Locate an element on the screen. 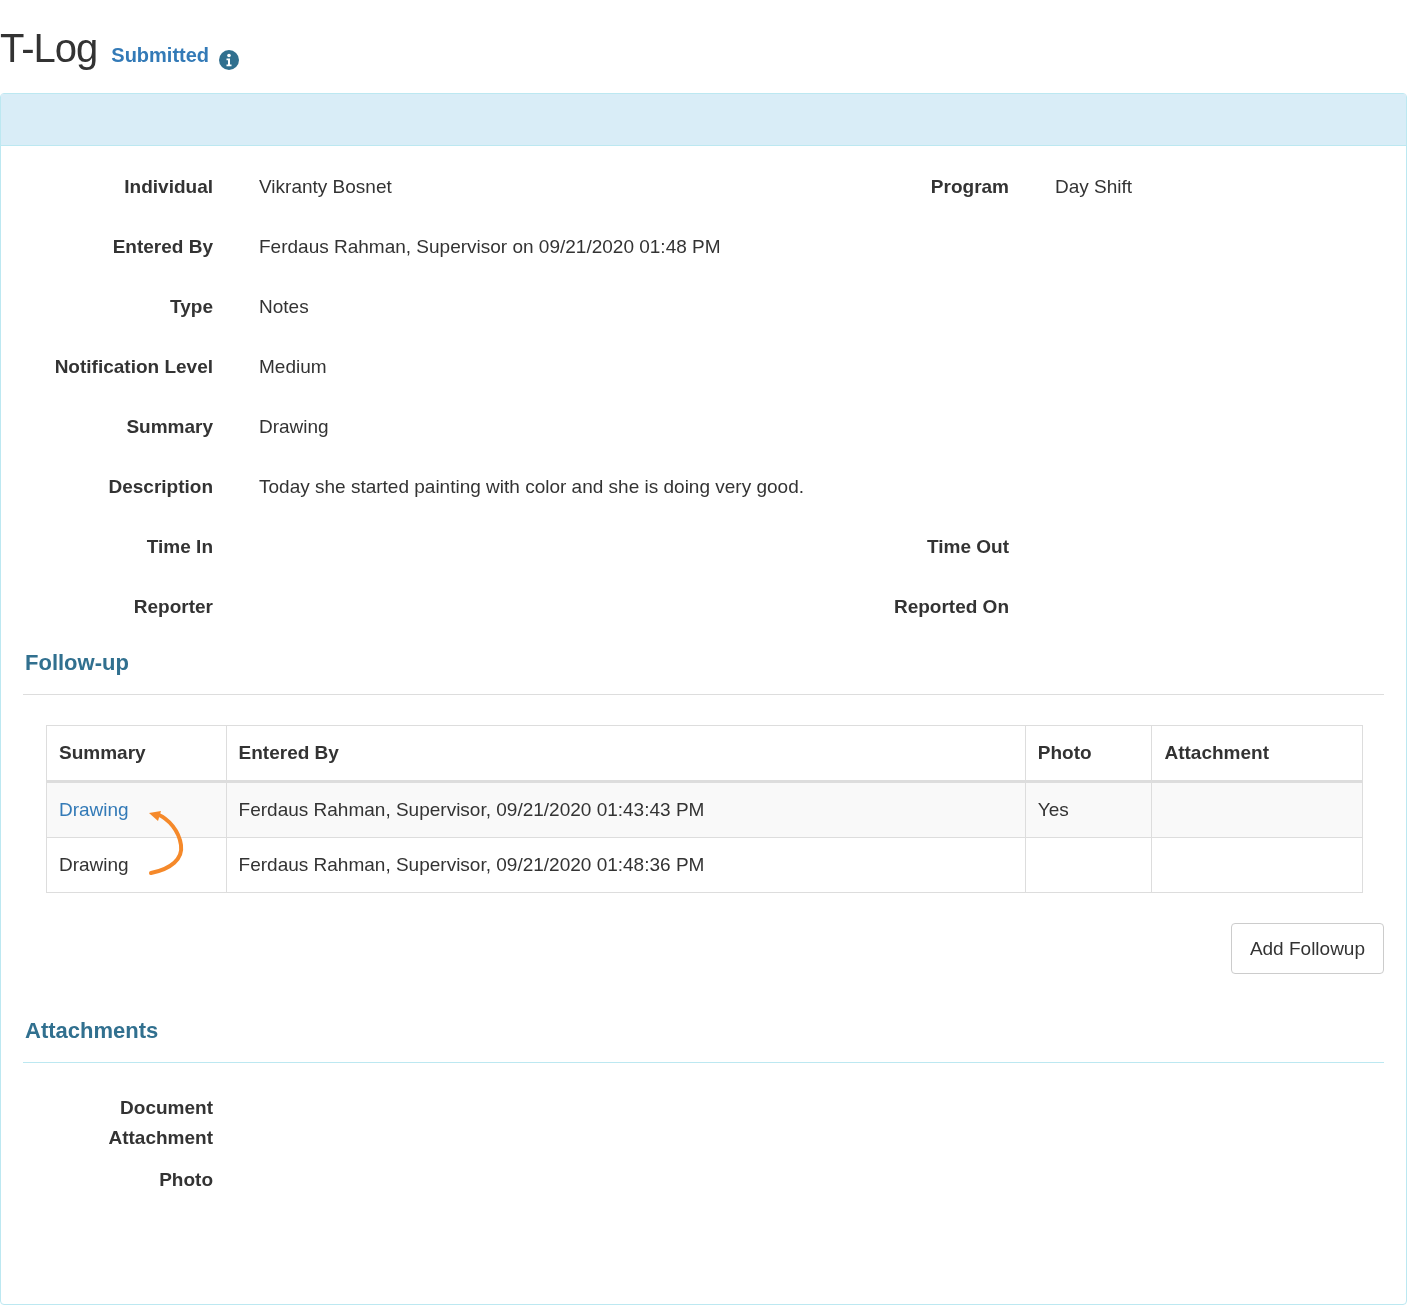 The width and height of the screenshot is (1410, 1305). field-label: Time Out is located at coordinates (967, 547).